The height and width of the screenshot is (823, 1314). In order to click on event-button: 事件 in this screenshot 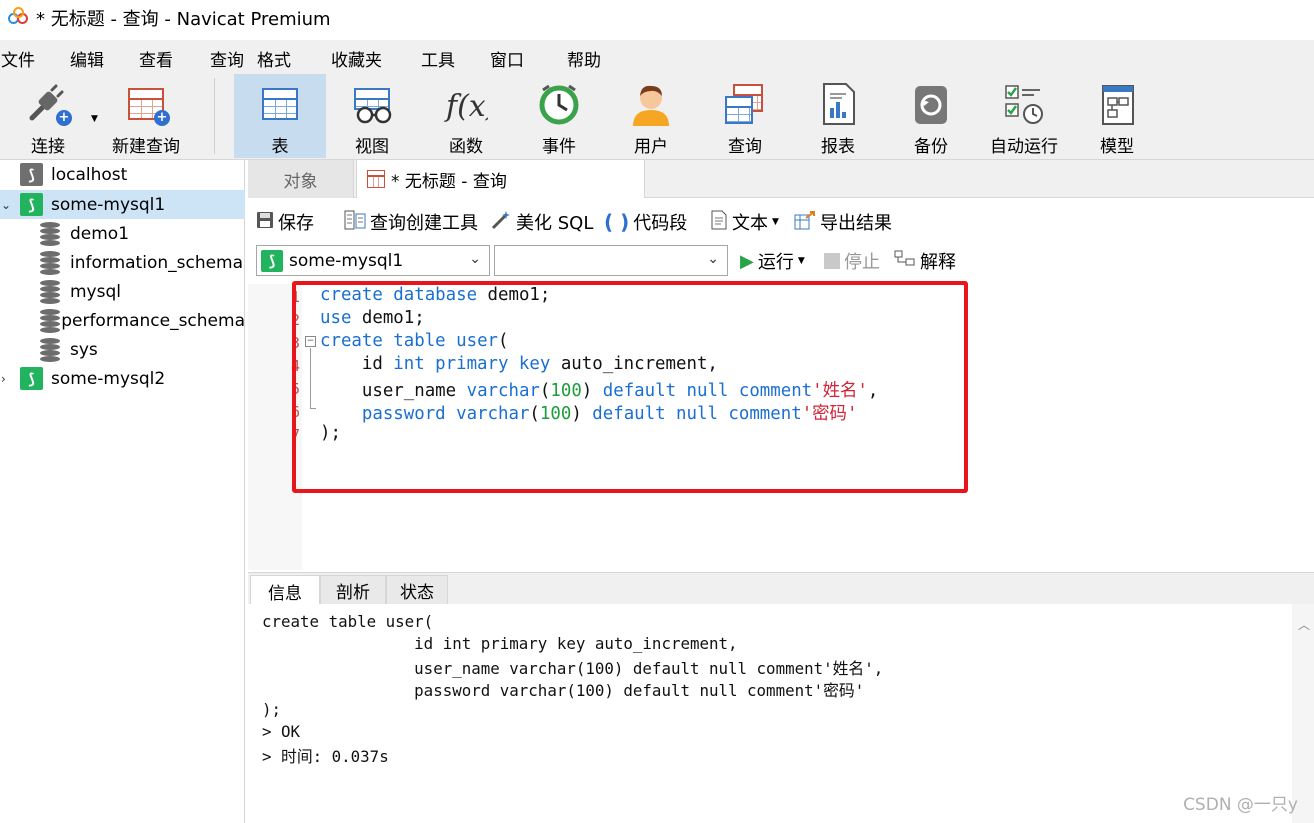, I will do `click(559, 116)`.